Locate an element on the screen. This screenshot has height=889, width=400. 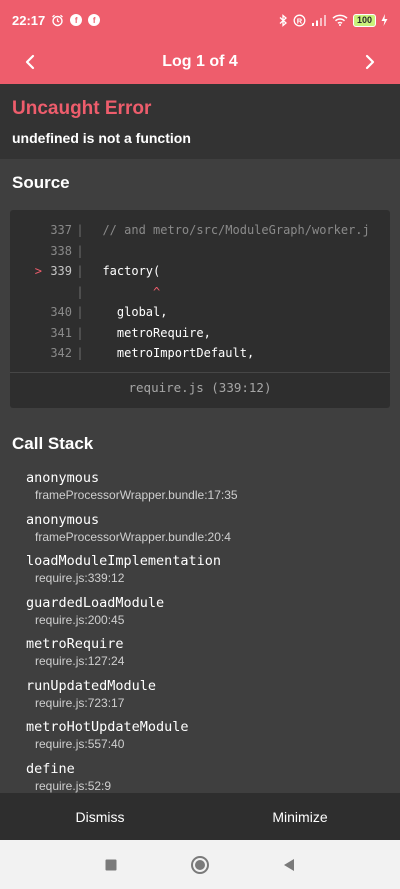
error-caret: ^ is located at coordinates (124, 292).